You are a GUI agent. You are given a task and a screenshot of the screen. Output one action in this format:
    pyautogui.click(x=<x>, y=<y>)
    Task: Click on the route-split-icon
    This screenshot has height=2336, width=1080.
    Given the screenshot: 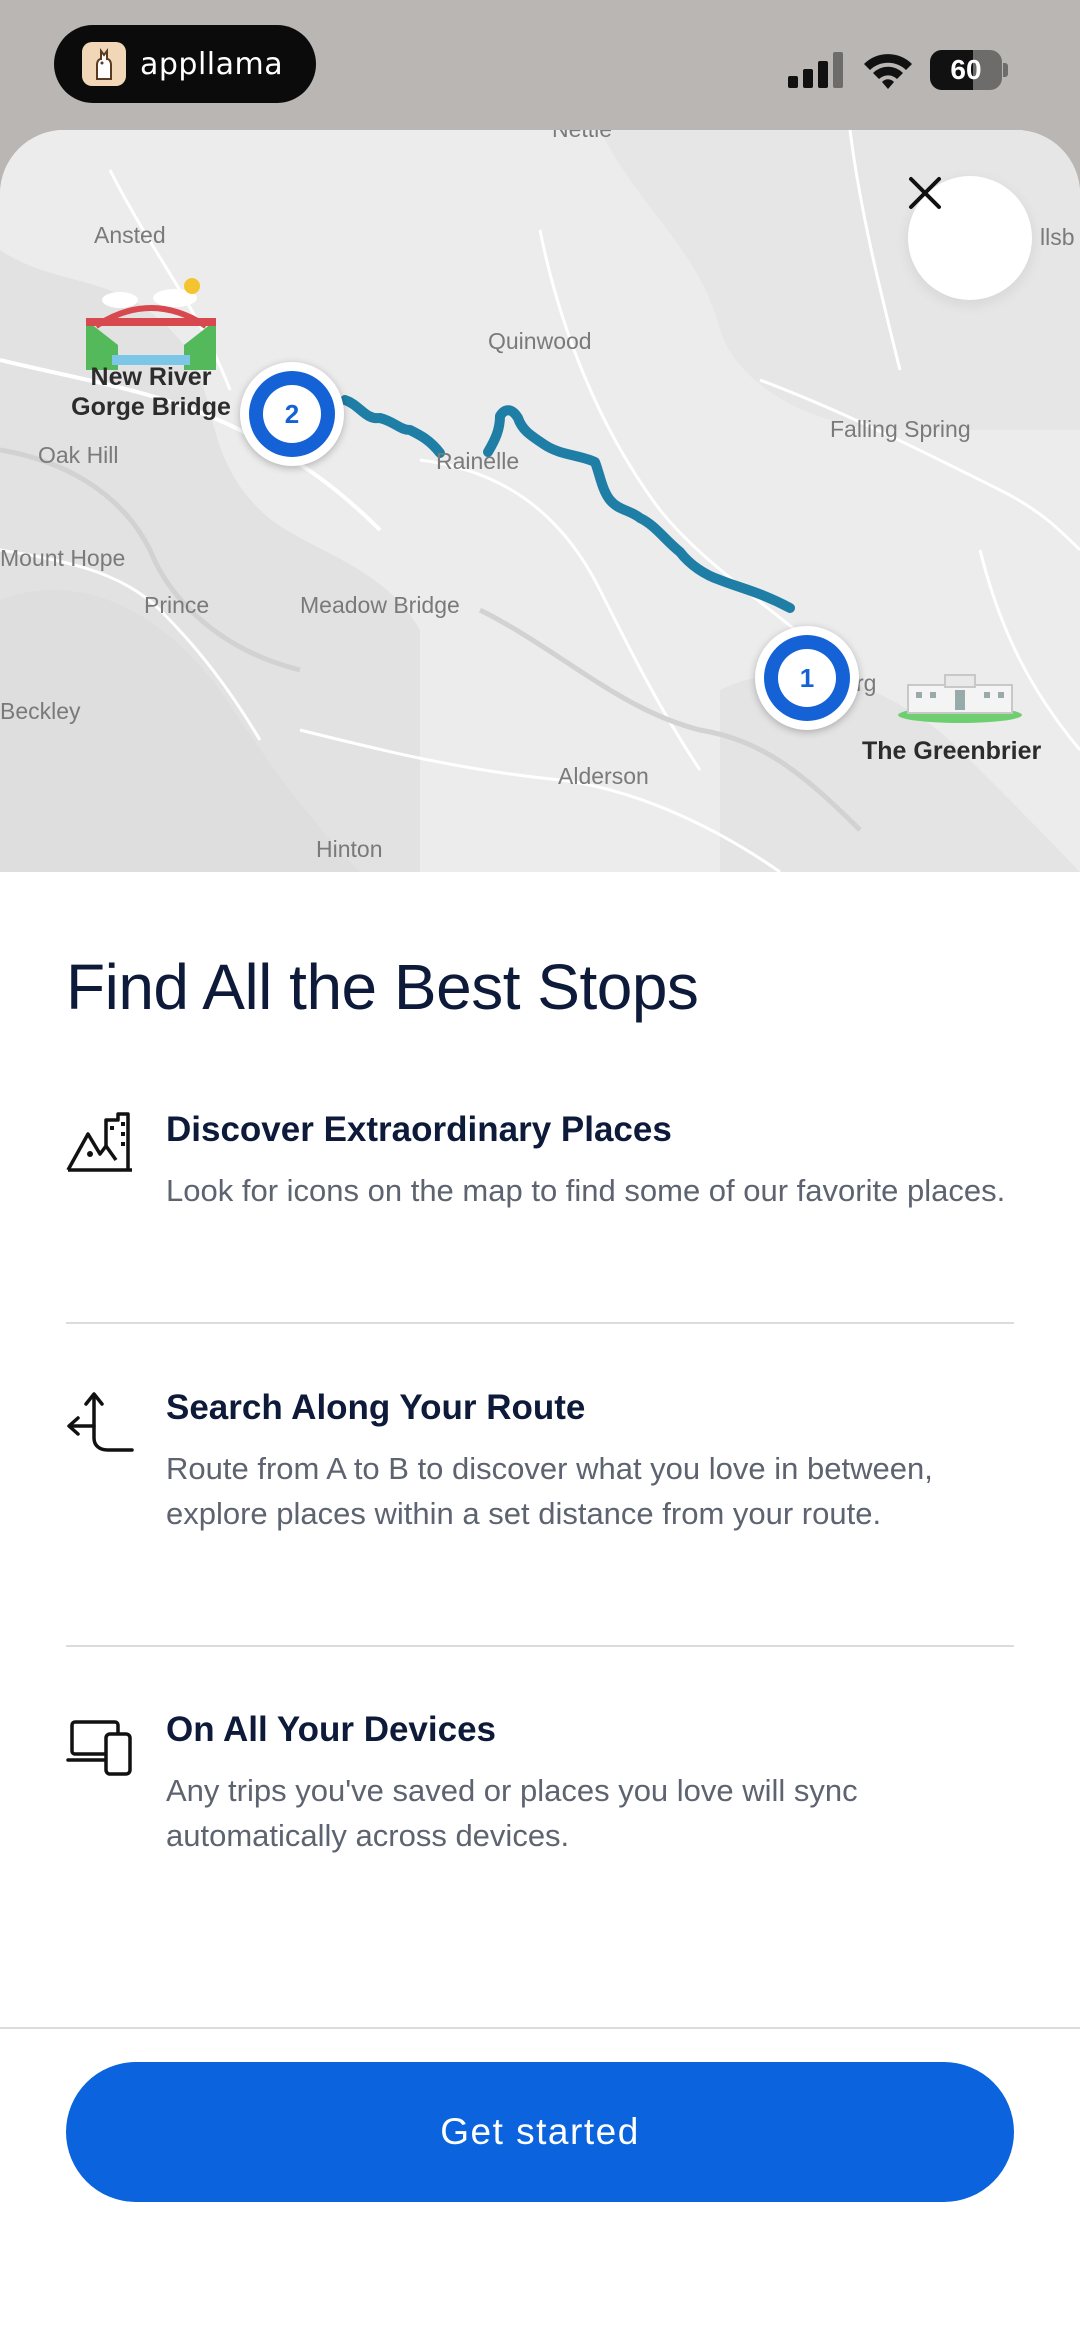 What is the action you would take?
    pyautogui.click(x=100, y=1422)
    